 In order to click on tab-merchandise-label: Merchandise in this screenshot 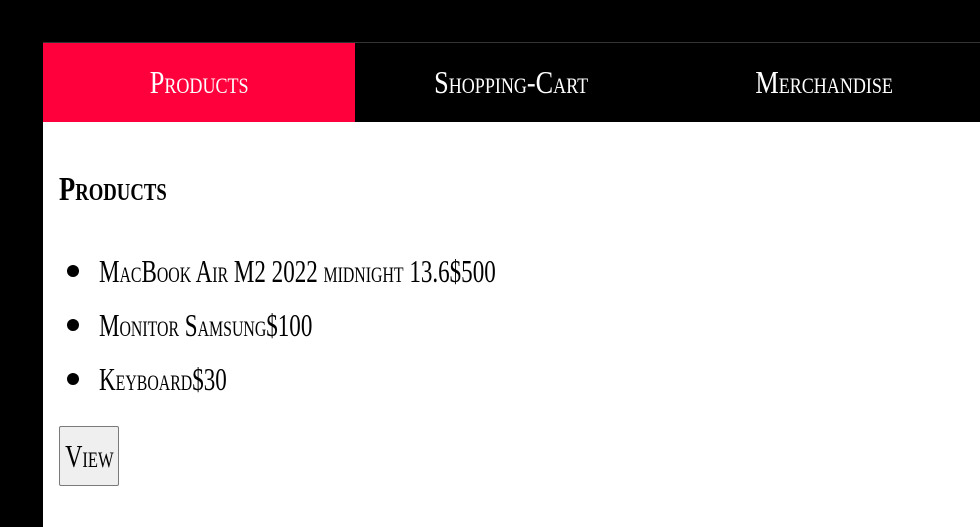, I will do `click(824, 82)`.